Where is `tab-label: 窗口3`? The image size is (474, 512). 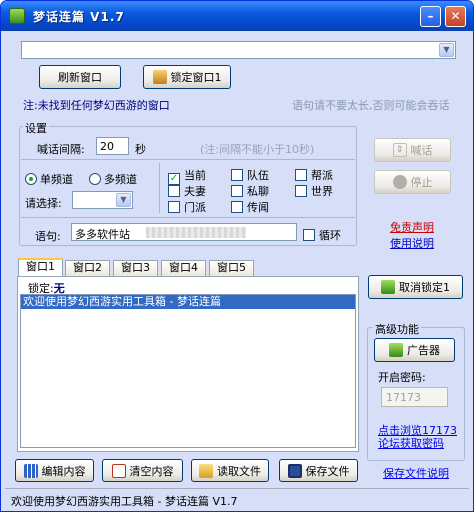
tab-label: 窗口3 is located at coordinates (135, 267).